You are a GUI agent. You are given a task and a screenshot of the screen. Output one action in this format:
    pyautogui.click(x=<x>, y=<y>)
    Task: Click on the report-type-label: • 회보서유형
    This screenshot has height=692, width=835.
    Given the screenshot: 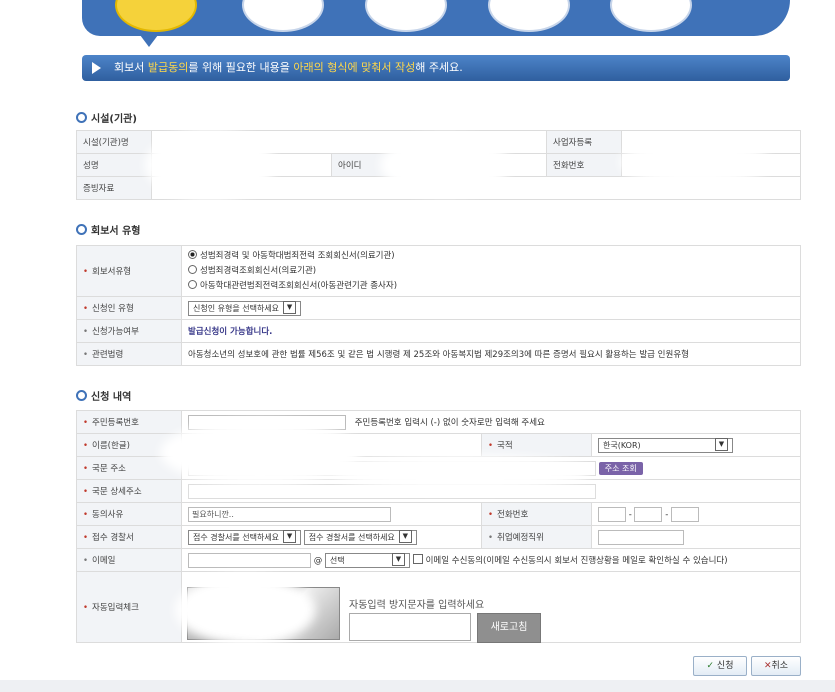 What is the action you would take?
    pyautogui.click(x=129, y=271)
    